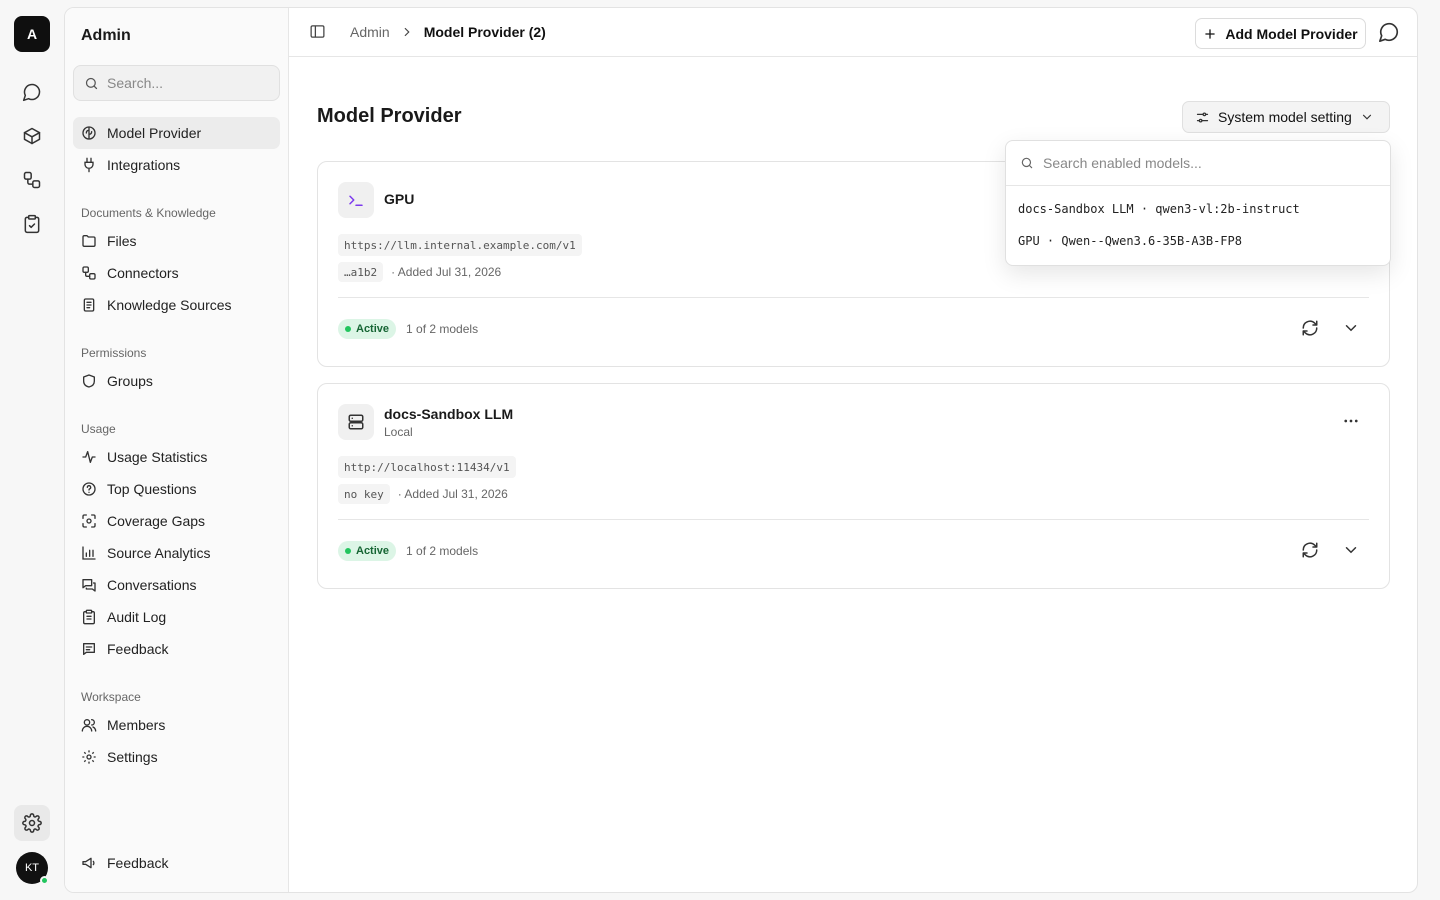 The image size is (1440, 900). What do you see at coordinates (176, 757) in the screenshot?
I see `sidebar-item-settings: Settings` at bounding box center [176, 757].